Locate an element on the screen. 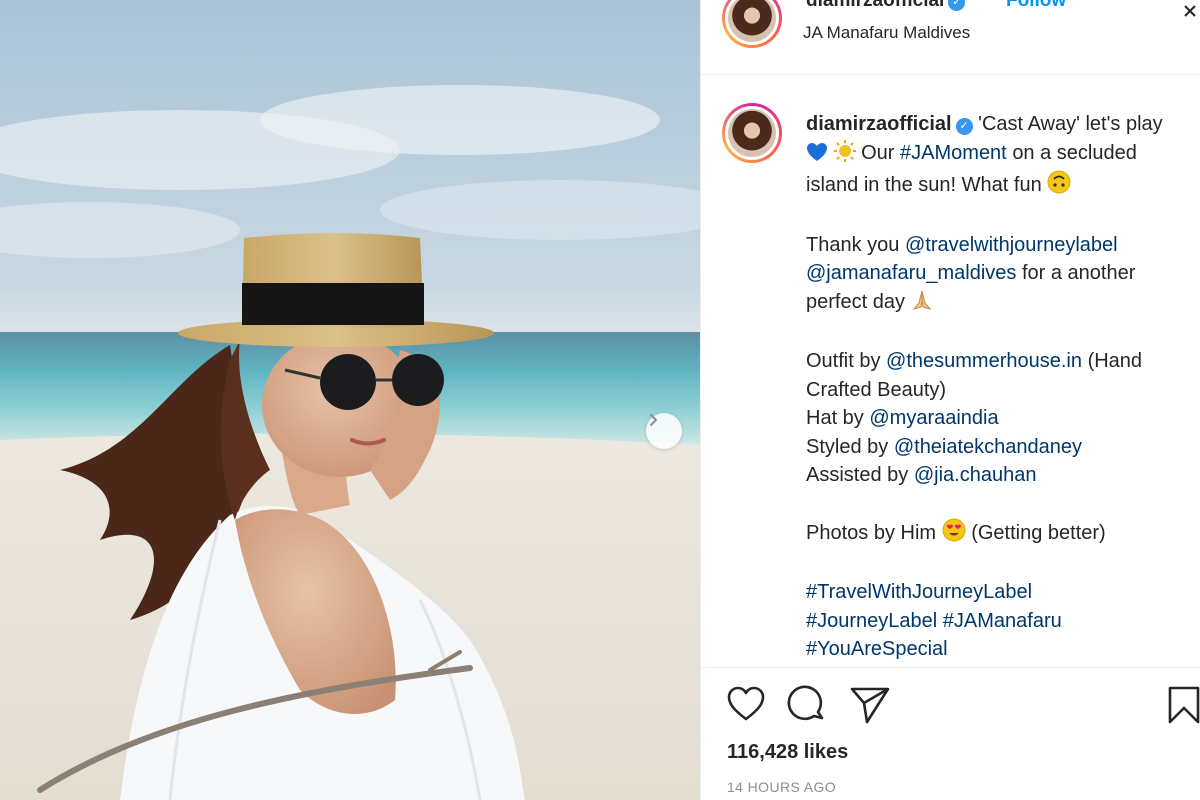  heart-eyes-icon is located at coordinates (954, 534).